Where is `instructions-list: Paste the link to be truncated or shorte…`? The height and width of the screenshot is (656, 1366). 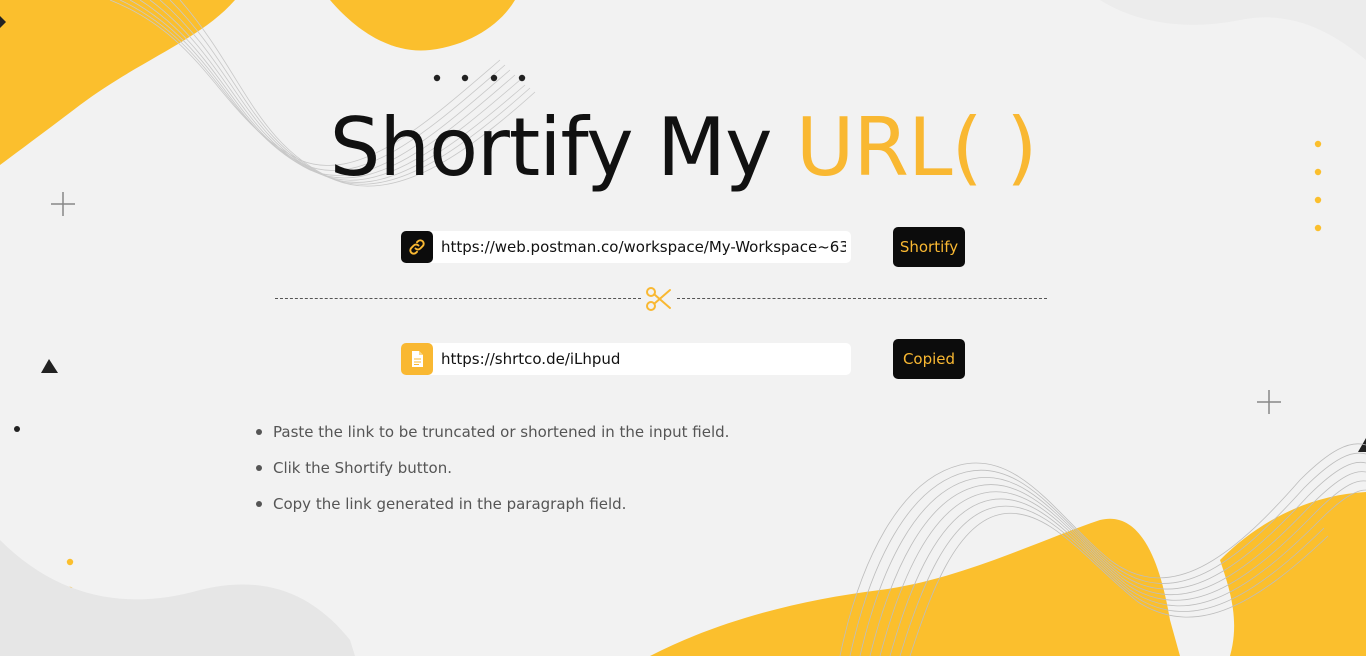 instructions-list: Paste the link to be truncated or shorte… is located at coordinates (492, 474).